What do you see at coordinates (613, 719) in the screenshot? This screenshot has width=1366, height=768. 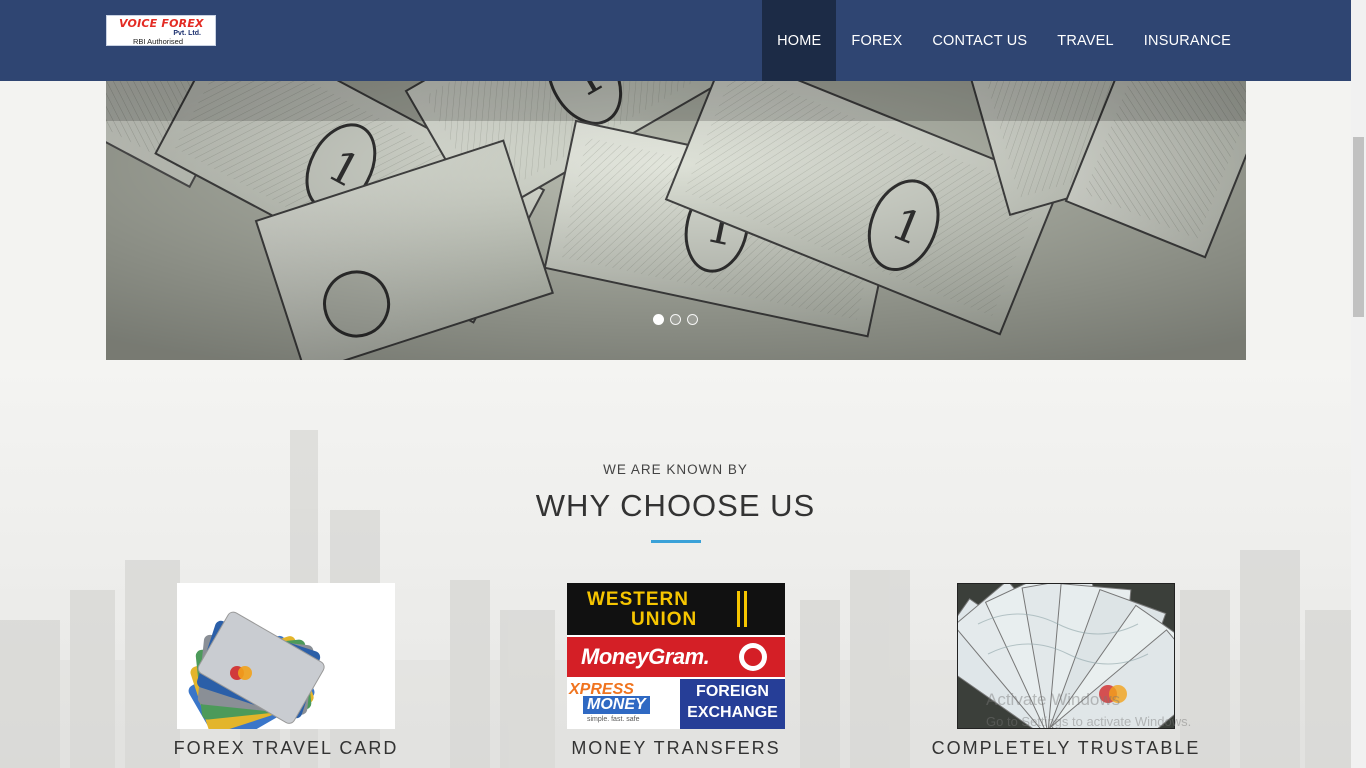 I see `xpress-tagline: simple. fast. safe` at bounding box center [613, 719].